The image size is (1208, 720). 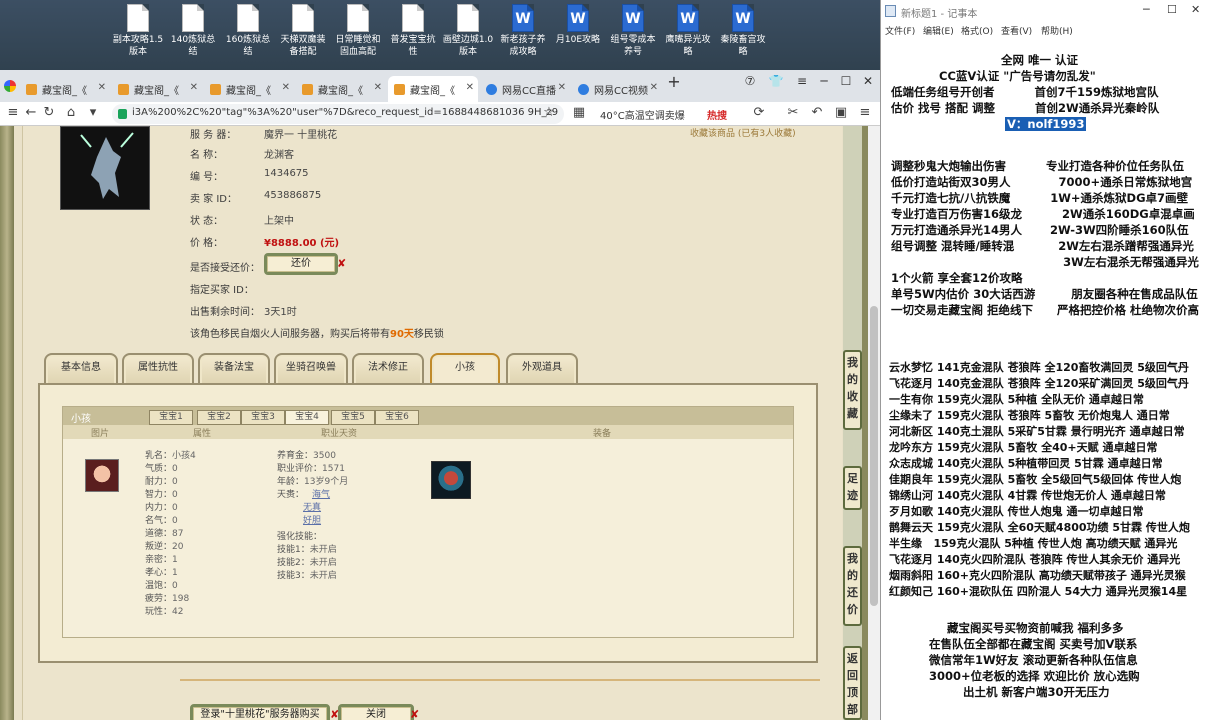 What do you see at coordinates (674, 81) in the screenshot?
I see `new-tab-button: +` at bounding box center [674, 81].